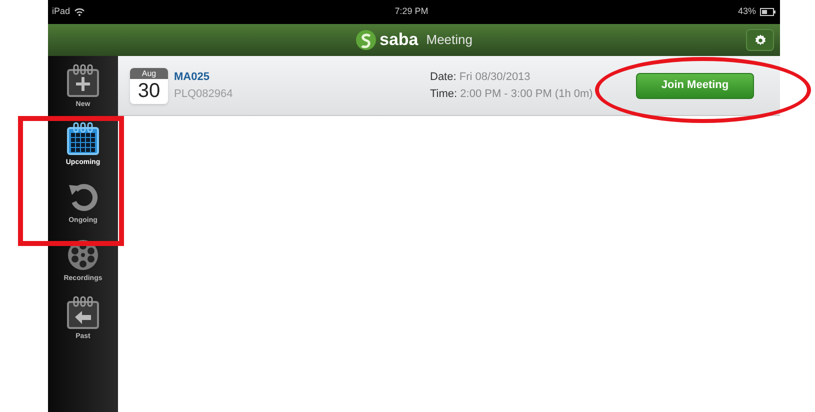 The height and width of the screenshot is (412, 815). Describe the element at coordinates (768, 12) in the screenshot. I see `battery-icon` at that location.